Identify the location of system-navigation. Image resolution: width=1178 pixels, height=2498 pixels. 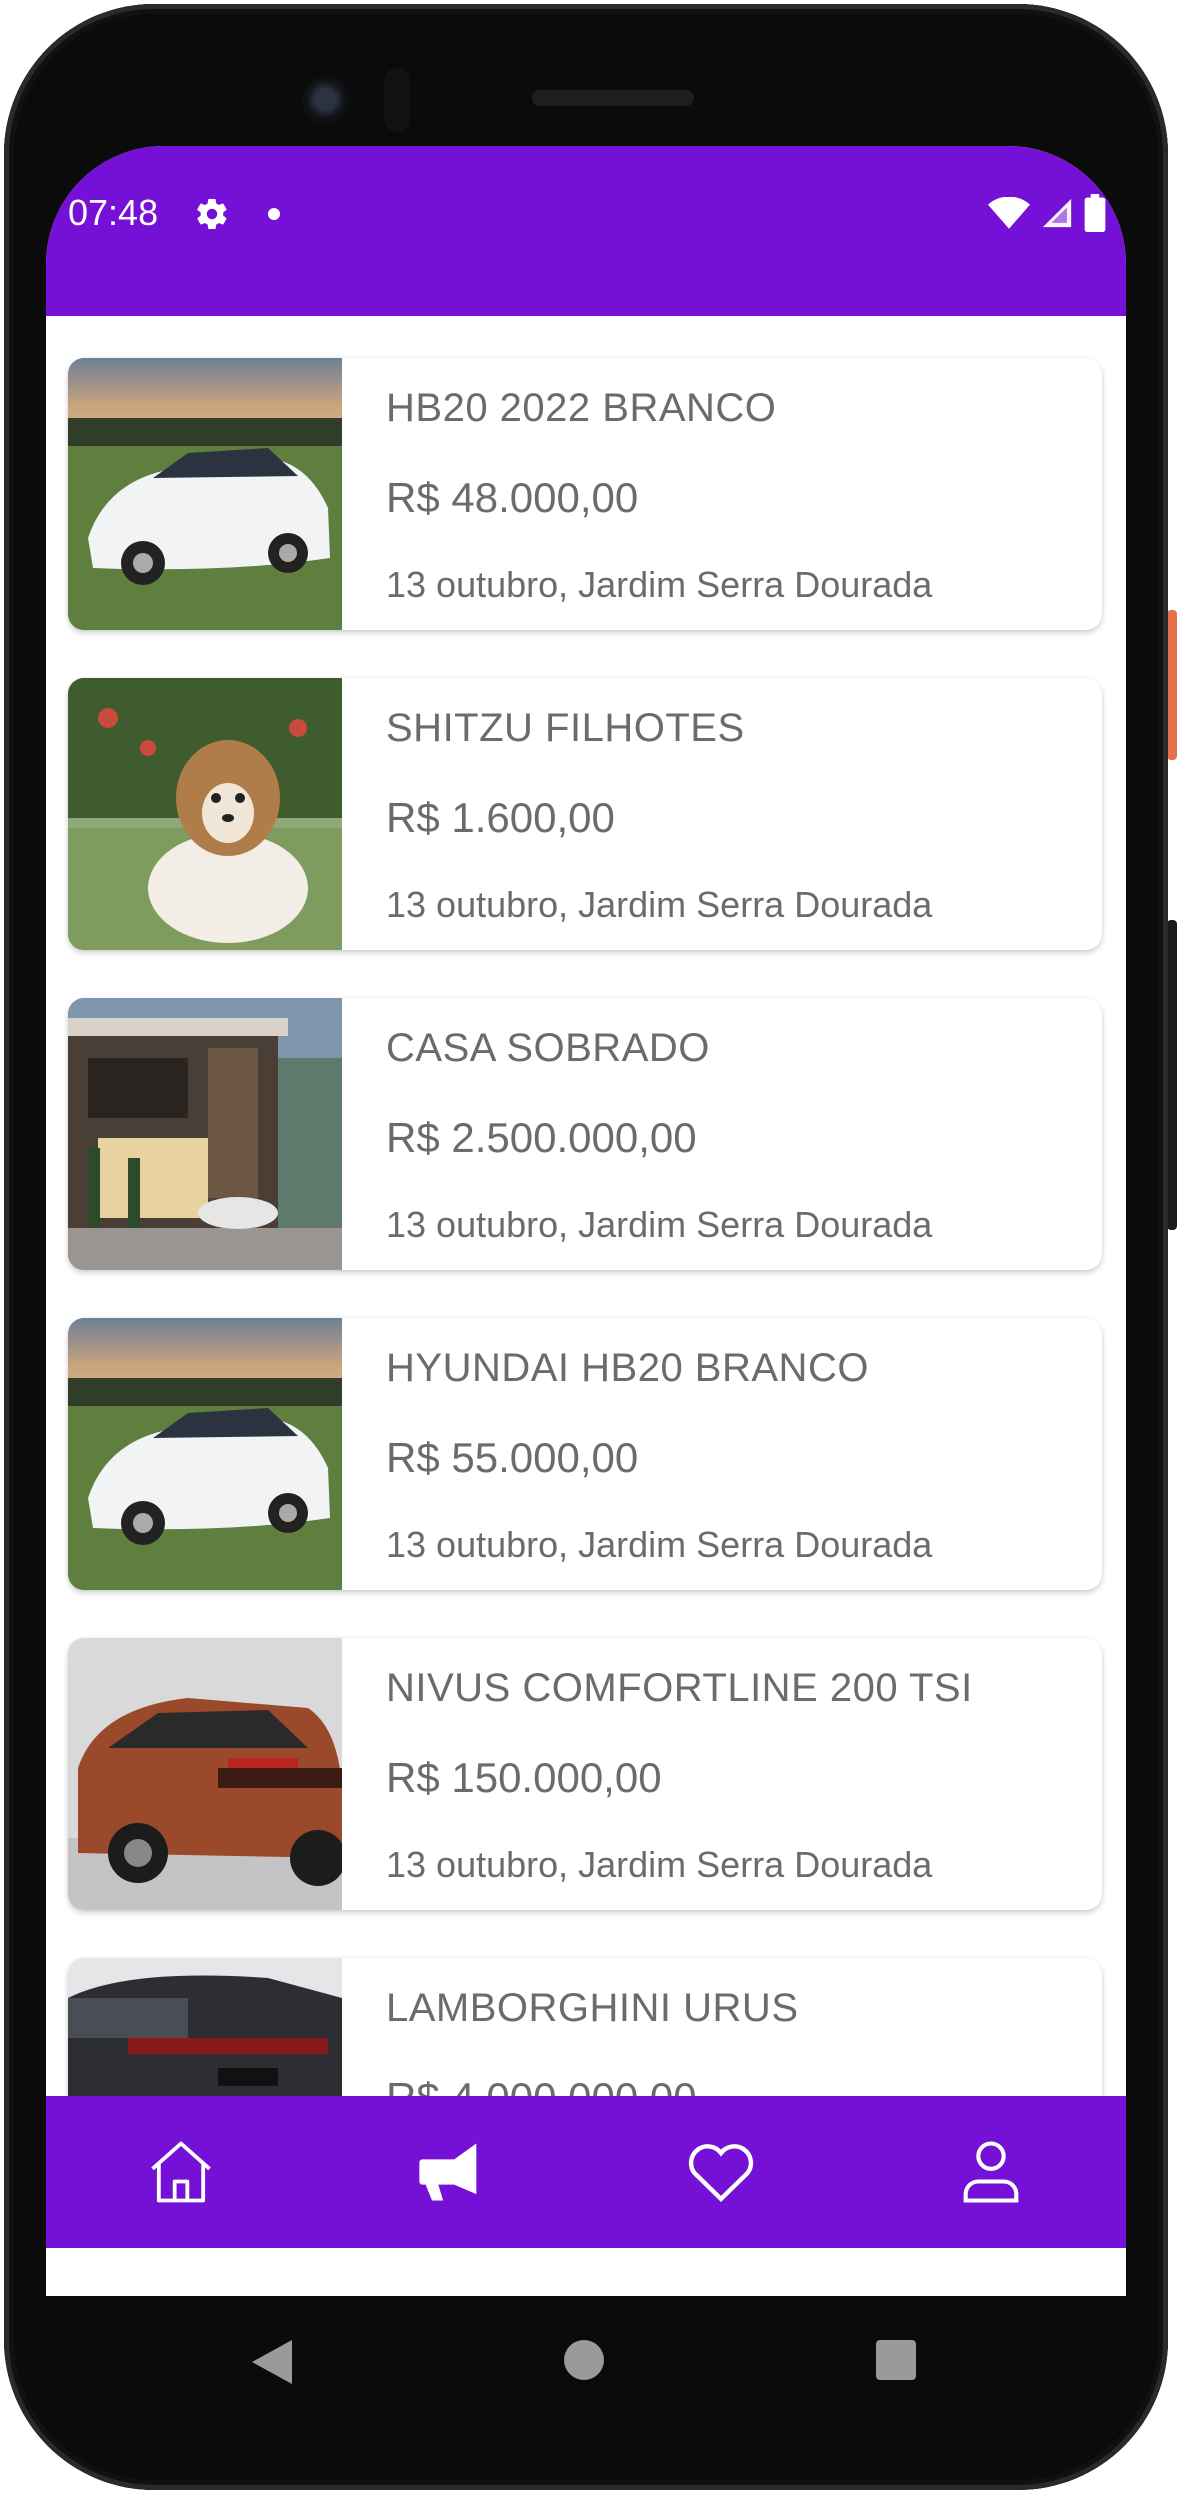
(586, 2361).